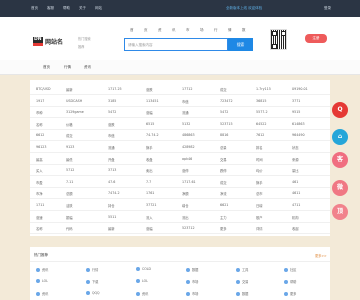 The image size is (360, 300). What do you see at coordinates (244, 8) in the screenshot?
I see `topbar-promo-text: 全新版本上线 欢迎体验` at bounding box center [244, 8].